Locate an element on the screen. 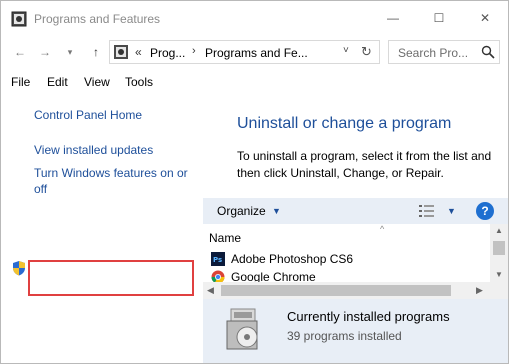 This screenshot has width=509, height=364. close-icon: ✕ is located at coordinates (485, 18).